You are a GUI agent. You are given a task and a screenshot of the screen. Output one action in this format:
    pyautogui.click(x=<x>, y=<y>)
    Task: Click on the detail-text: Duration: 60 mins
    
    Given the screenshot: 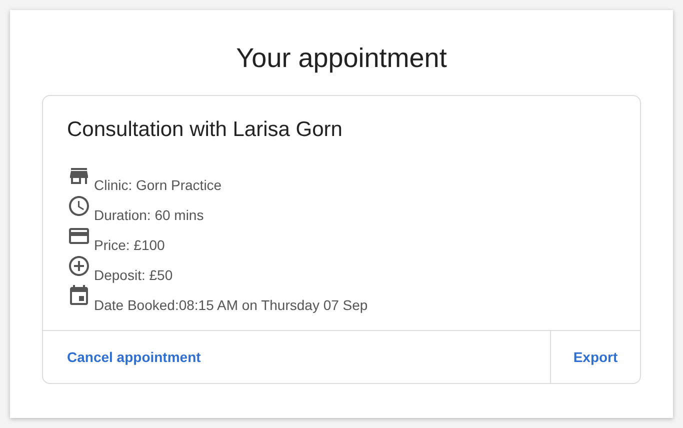 What is the action you would take?
    pyautogui.click(x=149, y=215)
    